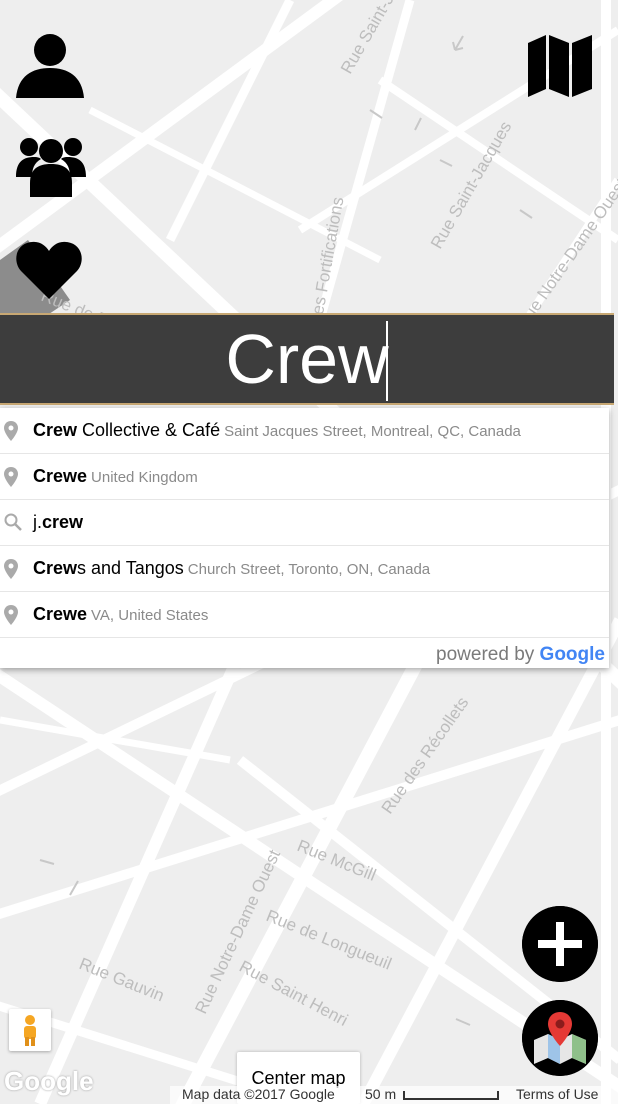 This screenshot has height=1104, width=618. I want to click on suggestion-rest: s and Tangos, so click(130, 568).